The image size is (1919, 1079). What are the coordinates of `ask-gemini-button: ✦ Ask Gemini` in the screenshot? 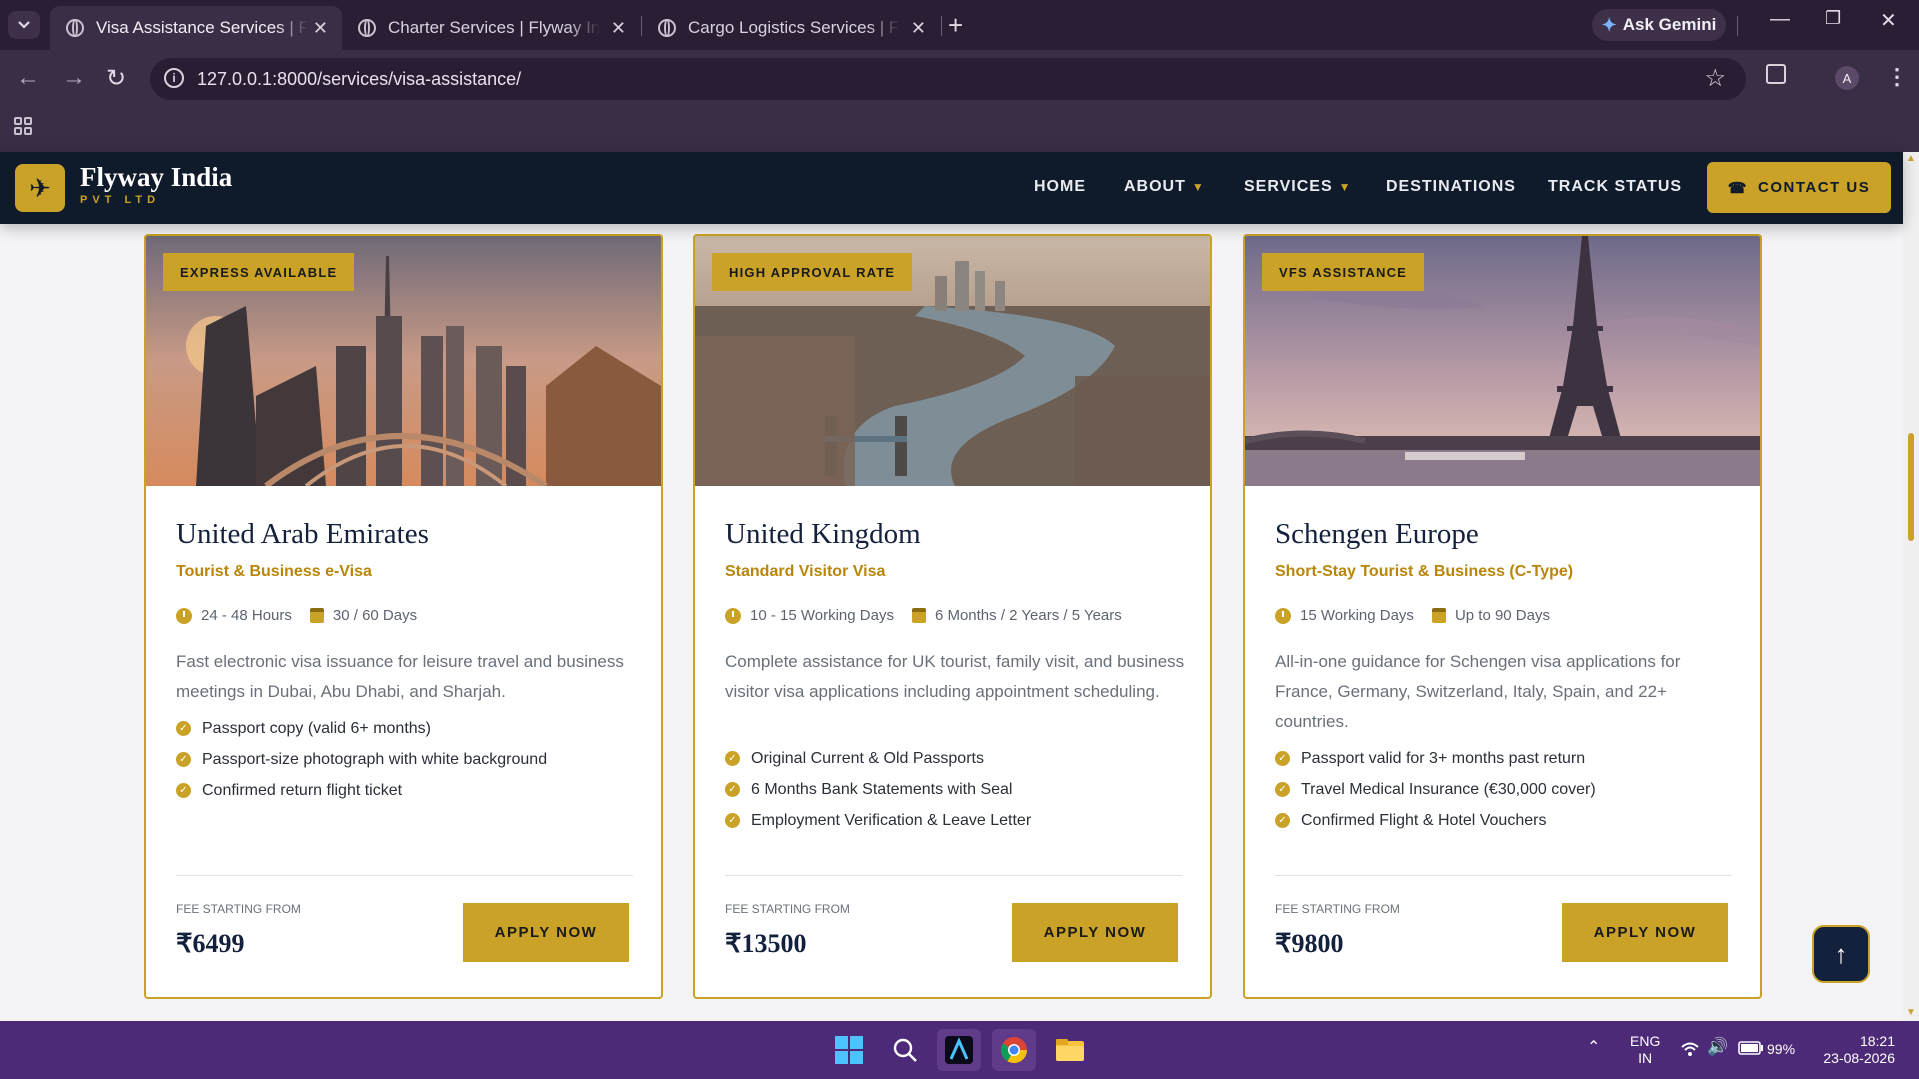 It's located at (1659, 25).